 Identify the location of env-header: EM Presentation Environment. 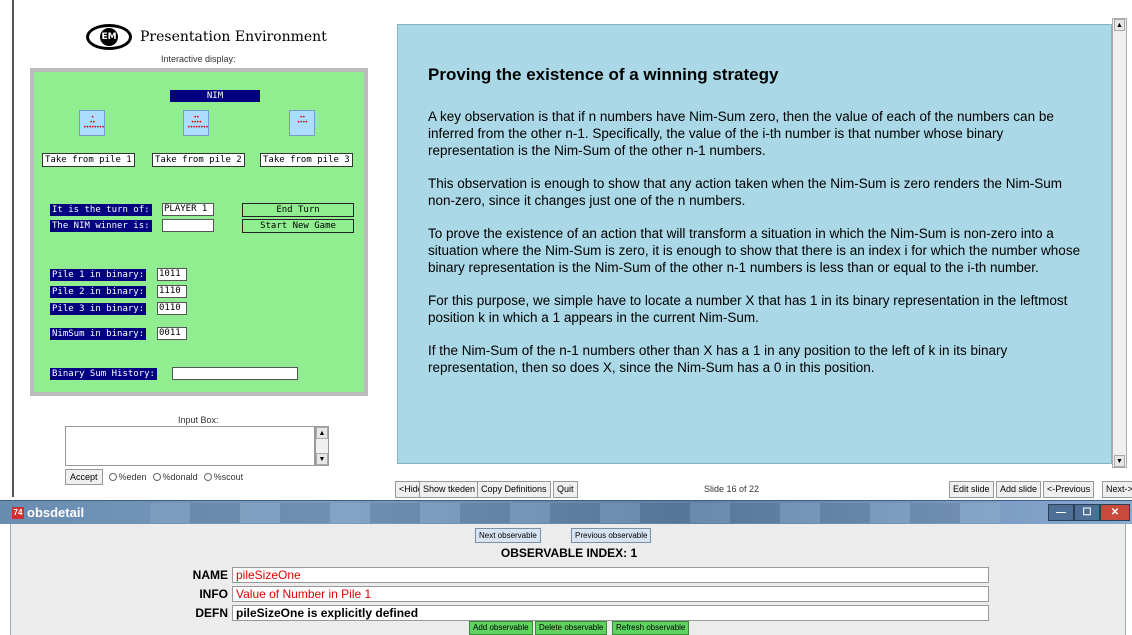
(206, 37).